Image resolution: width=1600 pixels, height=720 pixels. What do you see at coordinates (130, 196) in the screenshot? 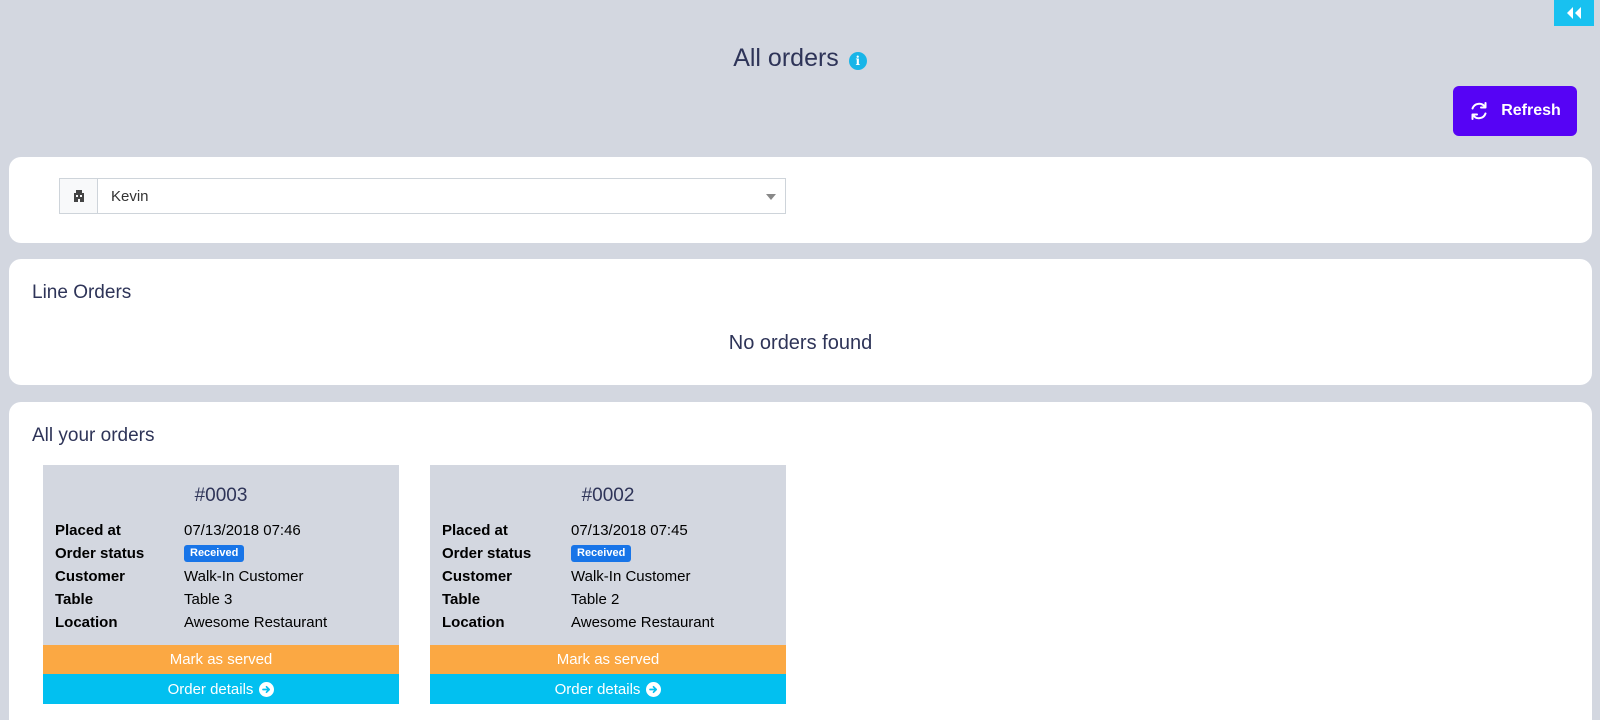
I see `customer-select-text: Kevin` at bounding box center [130, 196].